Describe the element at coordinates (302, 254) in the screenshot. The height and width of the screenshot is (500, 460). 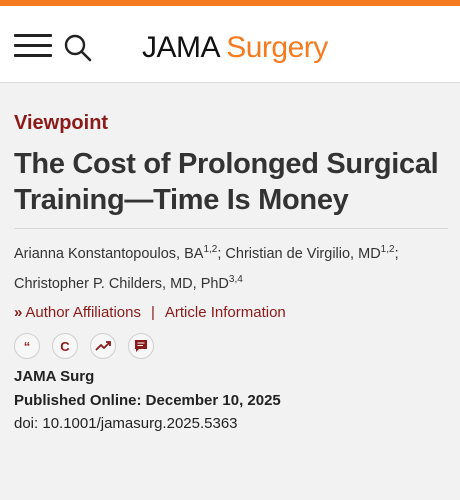
I see `author-name: Christian de Virgilio, MD` at that location.